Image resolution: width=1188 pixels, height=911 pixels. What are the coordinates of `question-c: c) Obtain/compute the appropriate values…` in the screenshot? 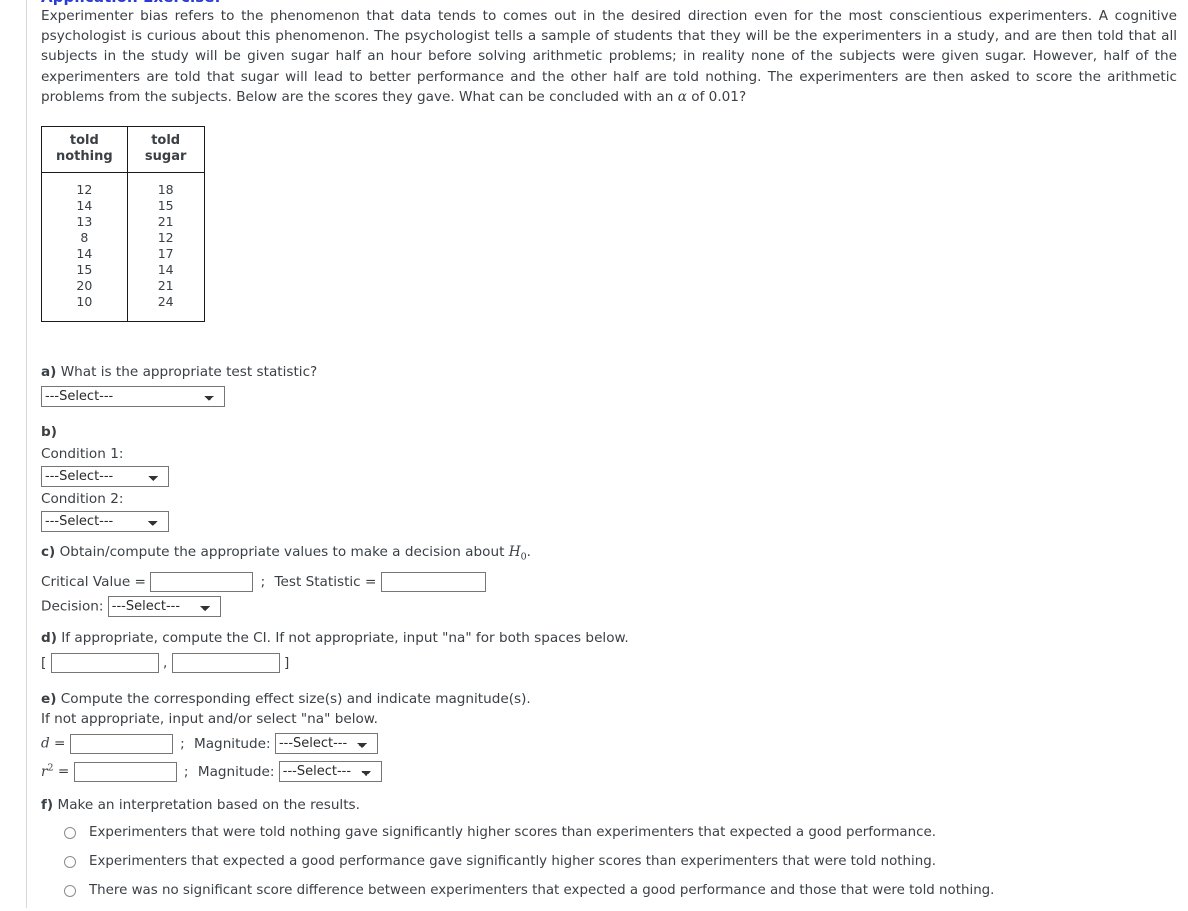 It's located at (286, 580).